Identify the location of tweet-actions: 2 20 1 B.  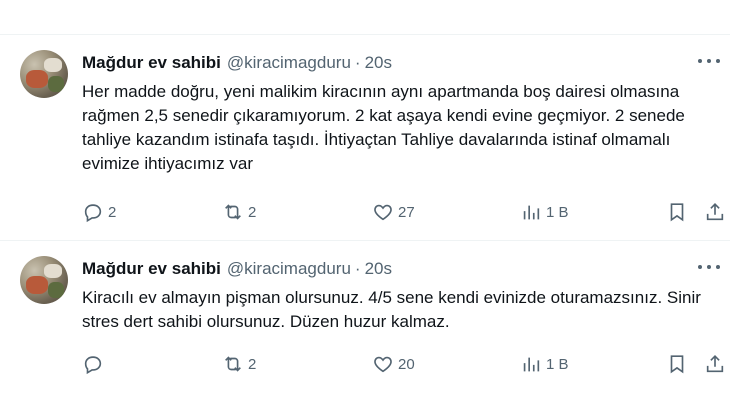
(406, 364).